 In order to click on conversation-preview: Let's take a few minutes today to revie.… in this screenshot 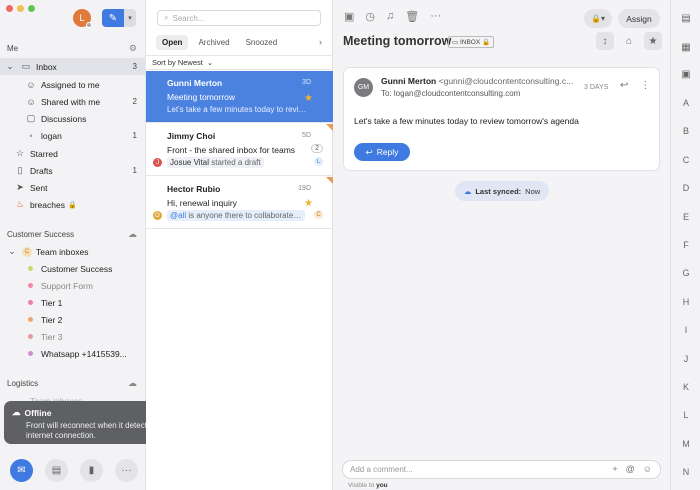, I will do `click(237, 109)`.